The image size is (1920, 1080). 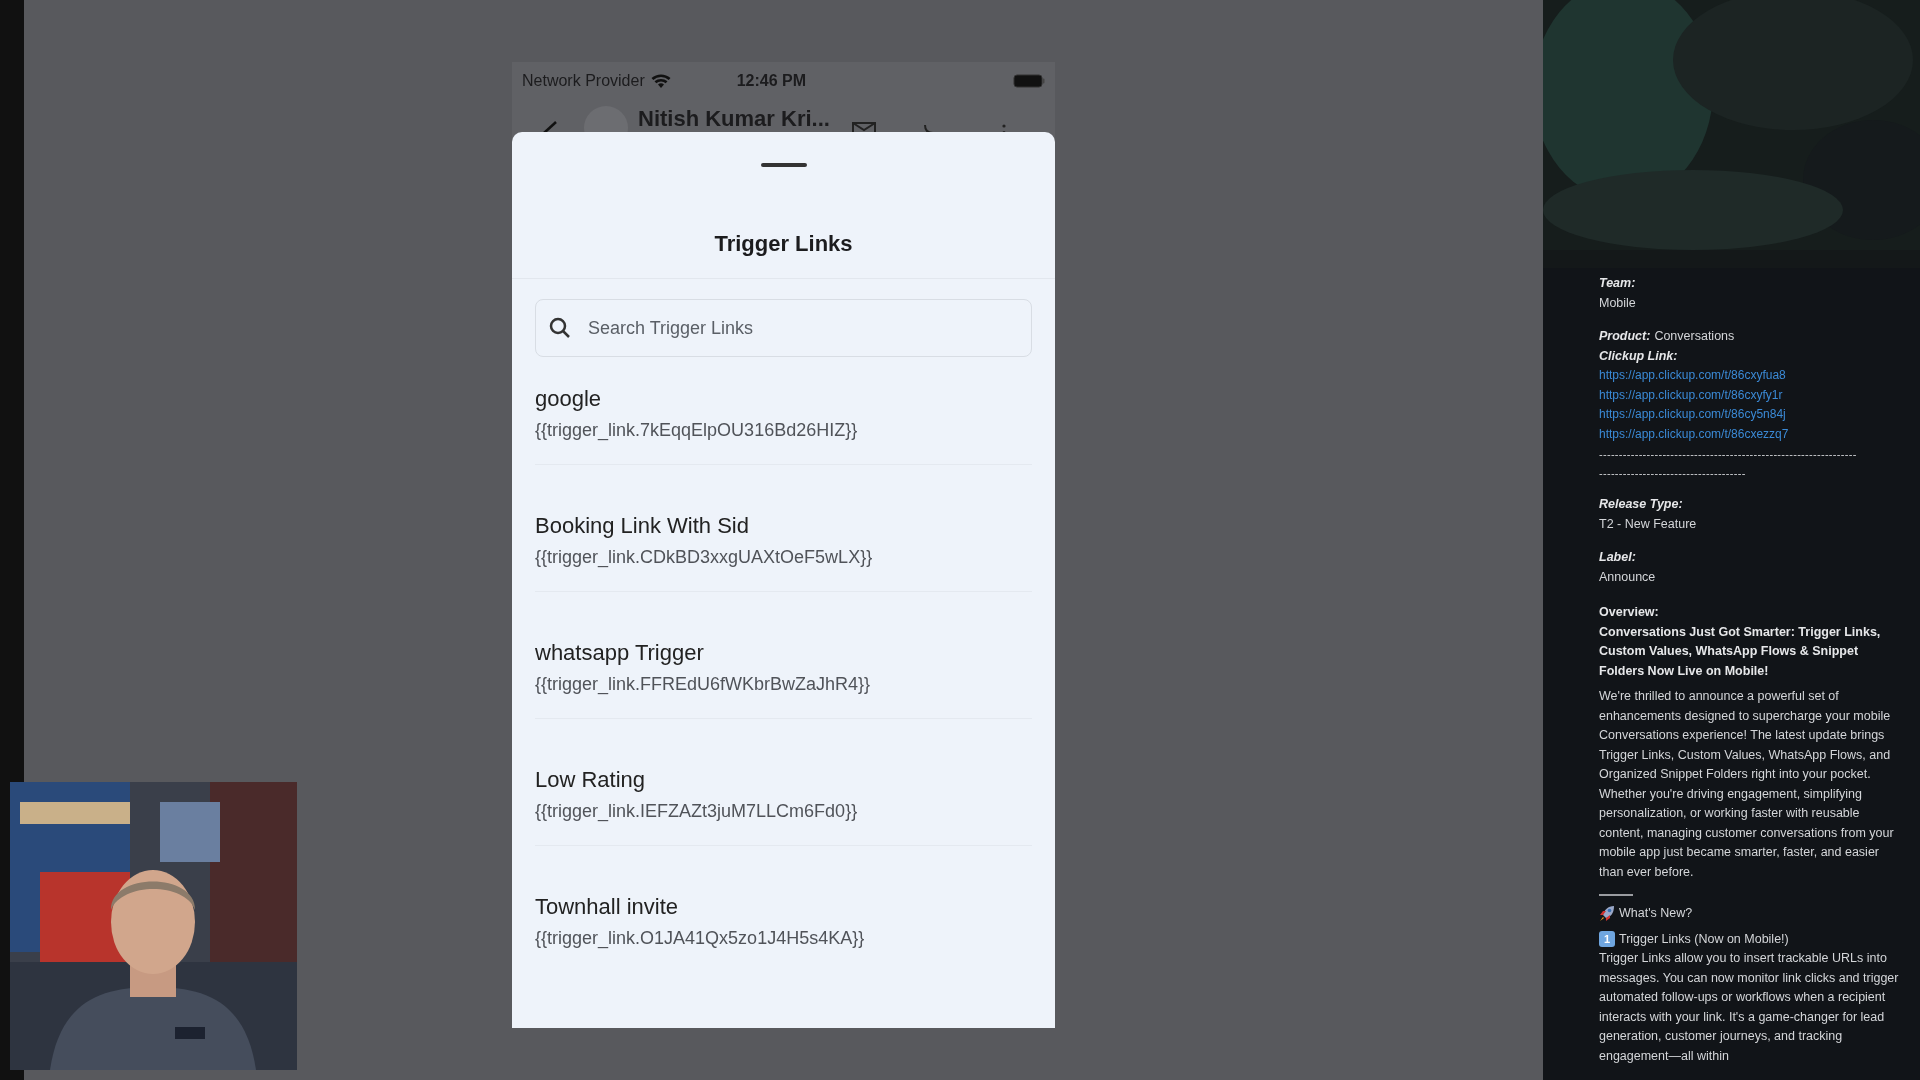 What do you see at coordinates (642, 526) in the screenshot?
I see `link-name: Booking Link With Sid` at bounding box center [642, 526].